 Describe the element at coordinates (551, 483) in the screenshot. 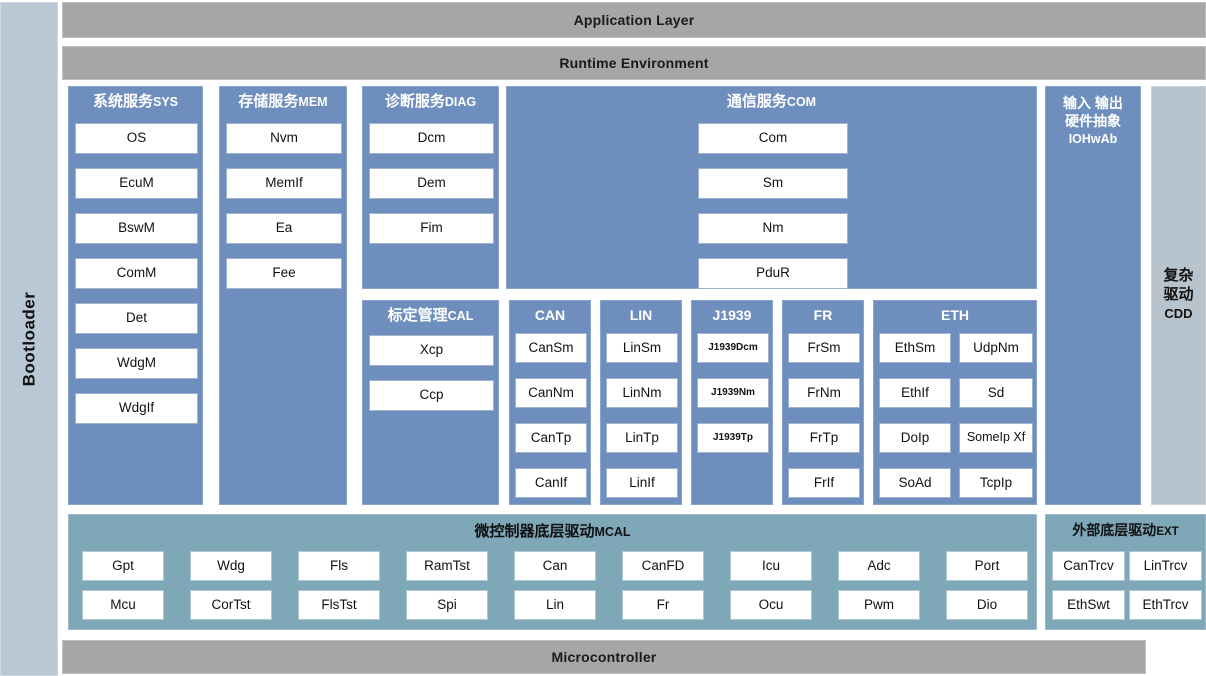

I see `module-canif: CanIf` at that location.